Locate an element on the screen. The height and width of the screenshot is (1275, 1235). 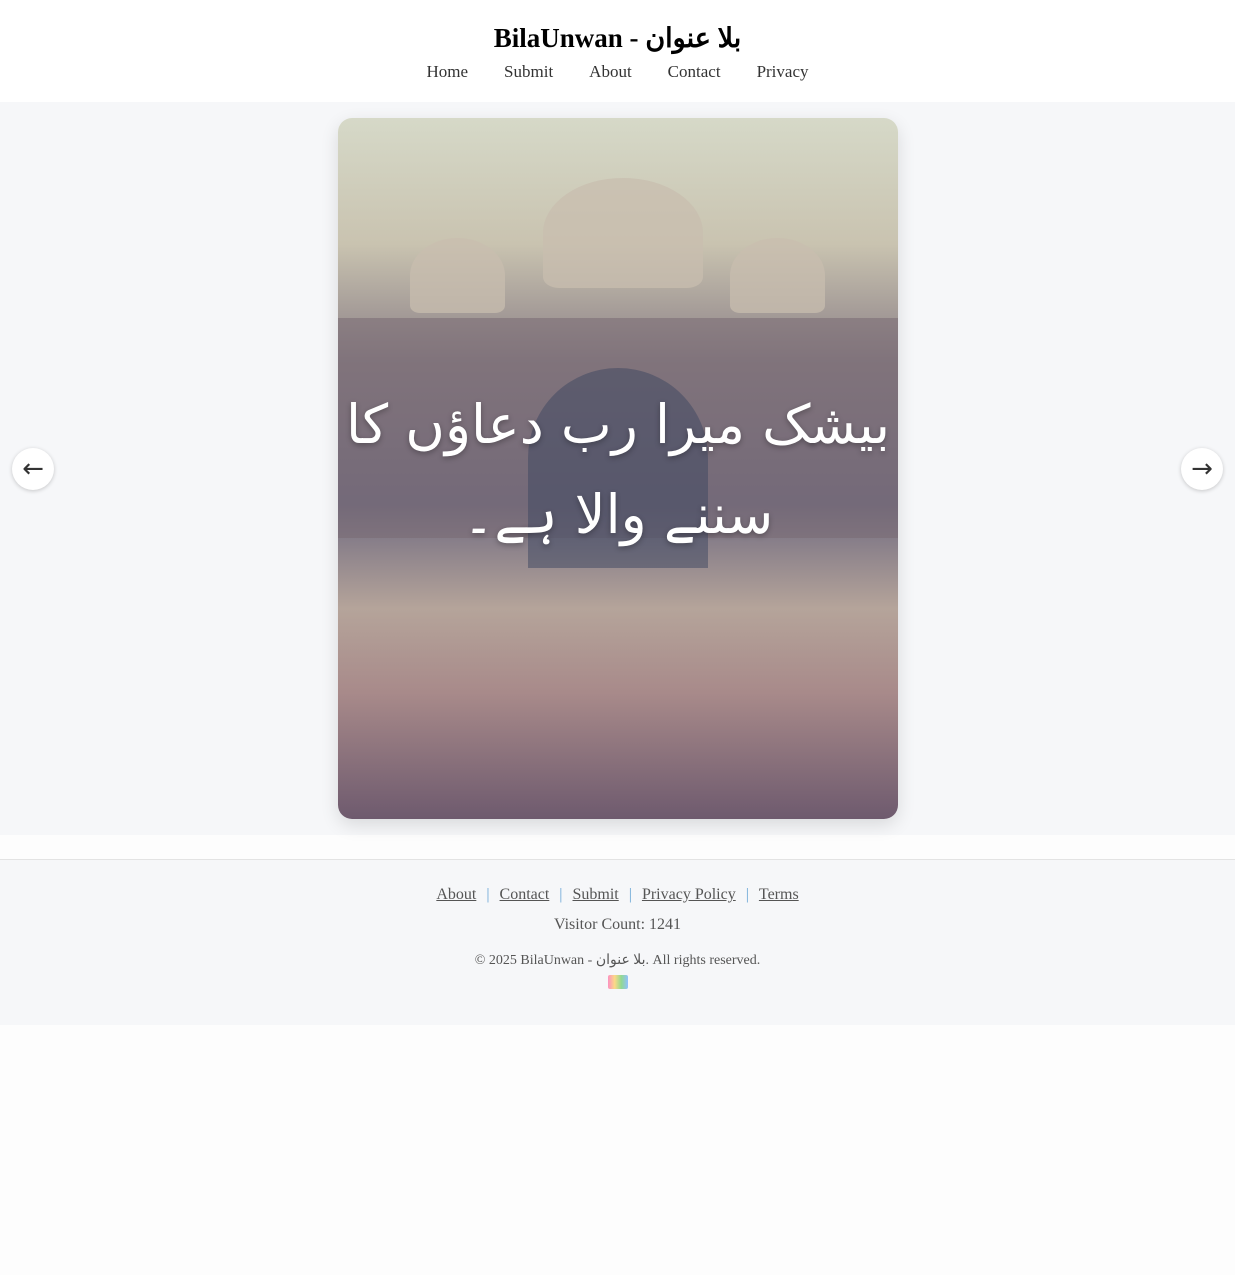
nav-submit: Submit is located at coordinates (528, 72).